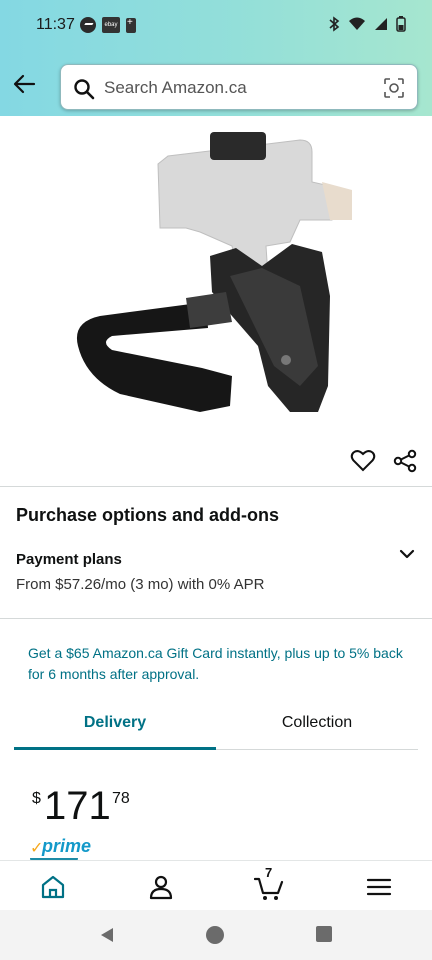 Image resolution: width=432 pixels, height=960 pixels. Describe the element at coordinates (67, 846) in the screenshot. I see `prime-label: prime` at that location.